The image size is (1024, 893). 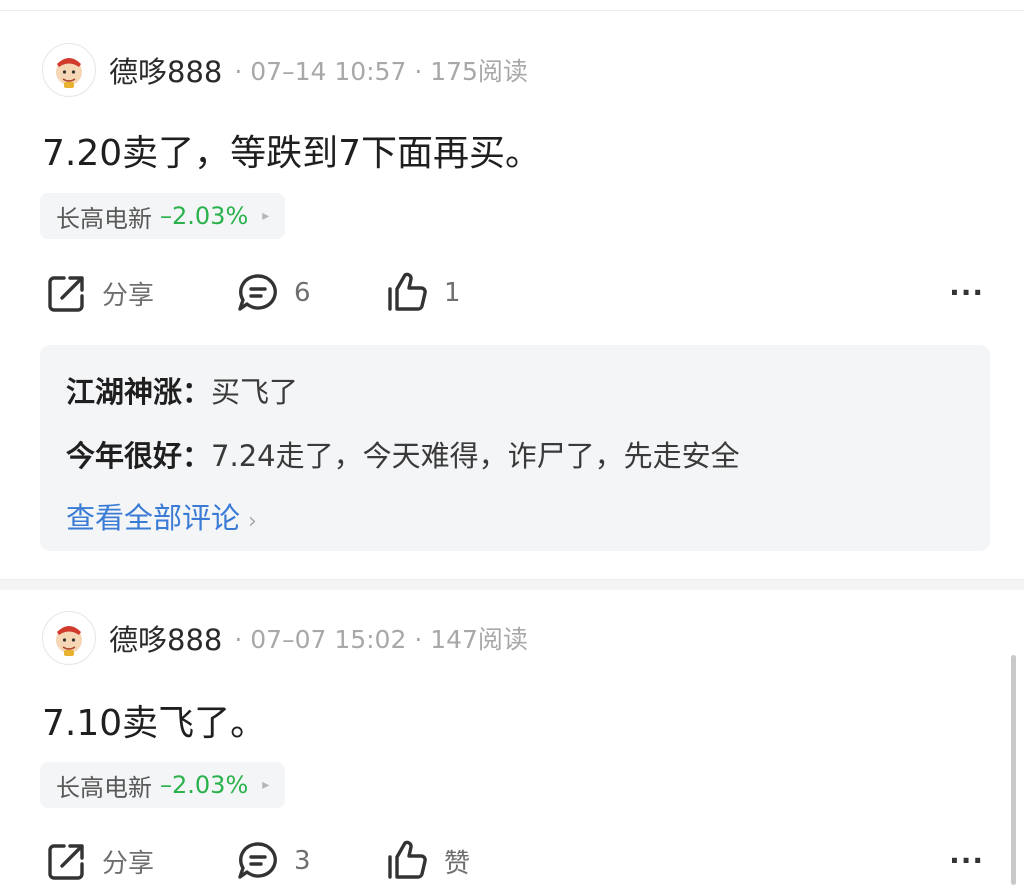 I want to click on comment-text: 7.24走了，今天难得，诈尸了，先走安全, so click(x=475, y=456).